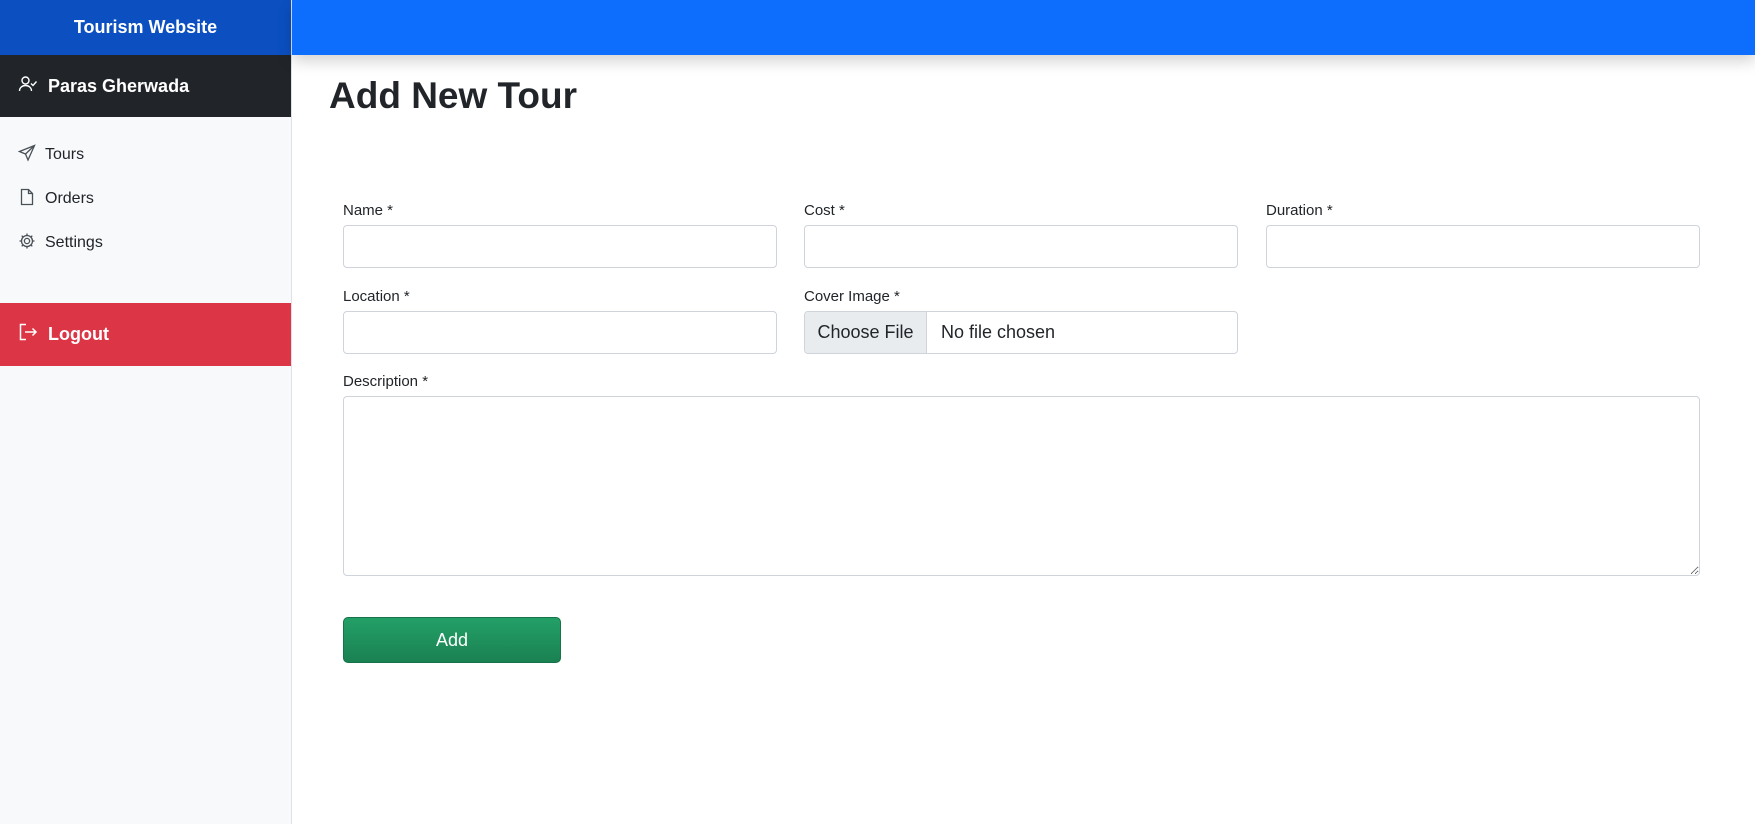 The width and height of the screenshot is (1755, 824). What do you see at coordinates (119, 85) in the screenshot?
I see `user-name: Paras Gherwada` at bounding box center [119, 85].